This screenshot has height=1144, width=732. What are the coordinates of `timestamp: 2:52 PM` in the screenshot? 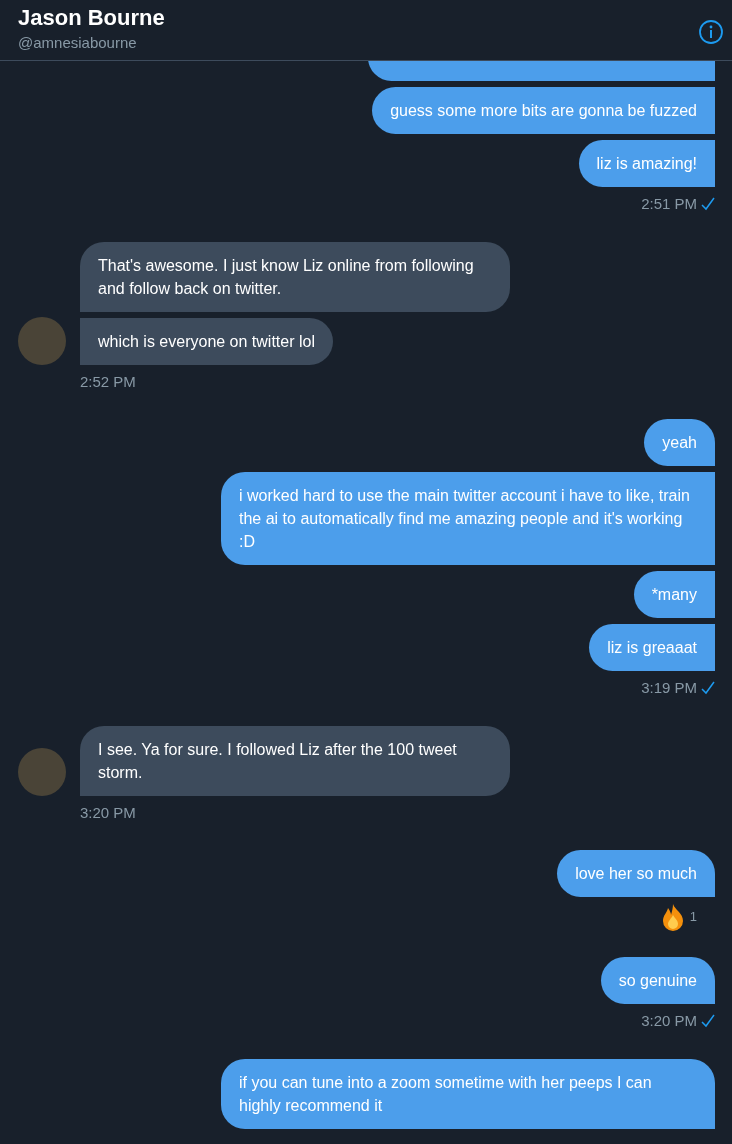 It's located at (108, 381).